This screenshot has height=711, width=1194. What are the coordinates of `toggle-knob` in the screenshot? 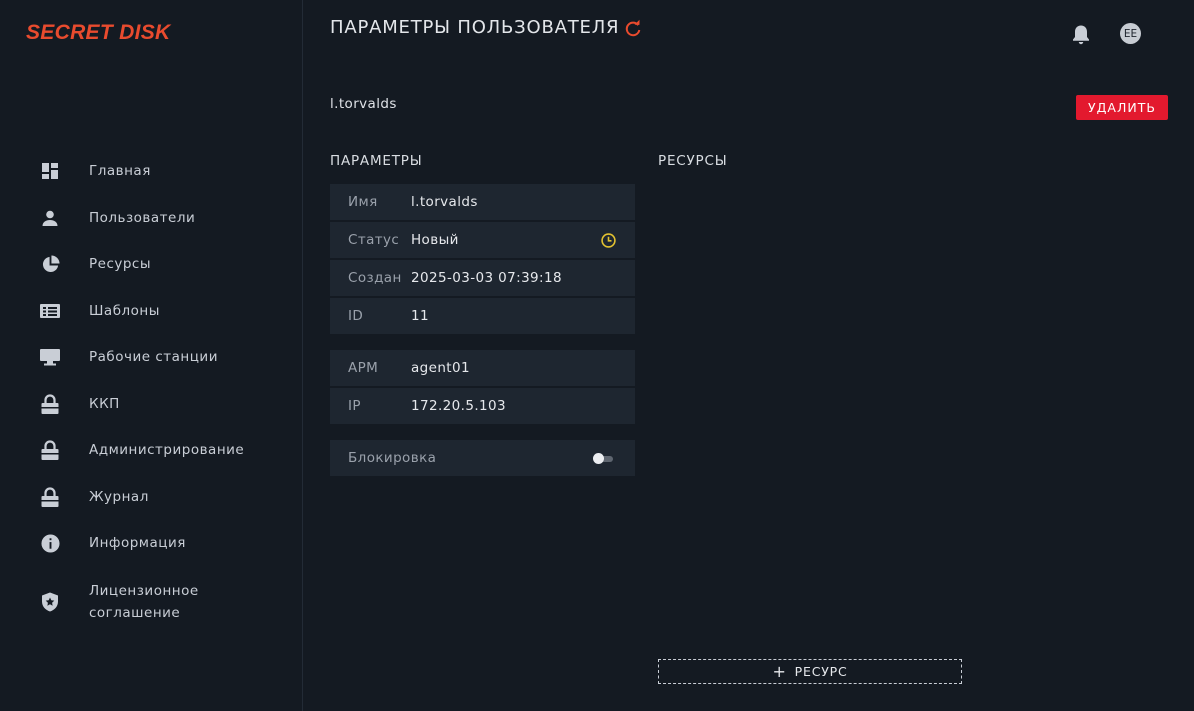 It's located at (598, 458).